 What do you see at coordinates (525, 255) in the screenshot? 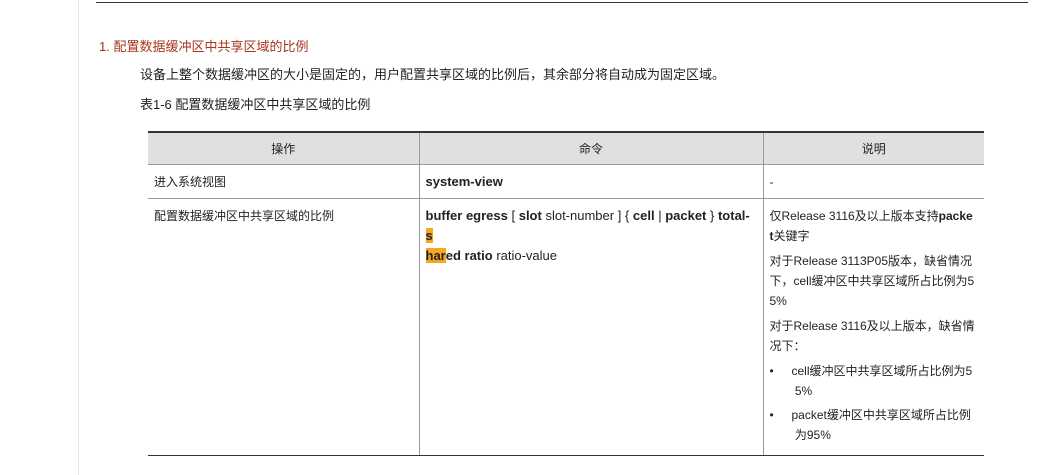
I see `command-text: ratio-value` at bounding box center [525, 255].